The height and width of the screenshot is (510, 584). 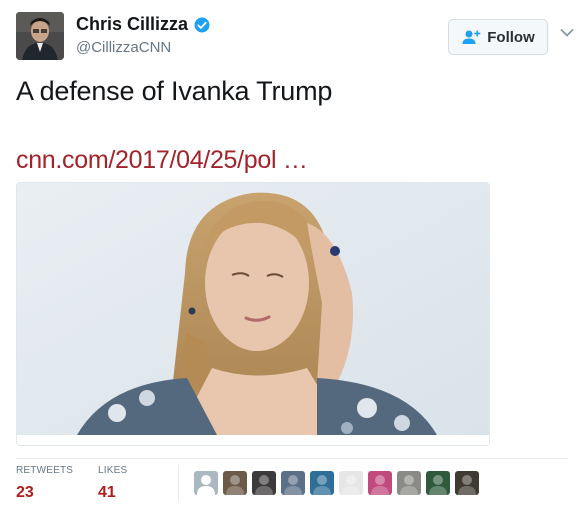 I want to click on tweet-stats: RETWEETS 23 LIKES 41, so click(x=292, y=485).